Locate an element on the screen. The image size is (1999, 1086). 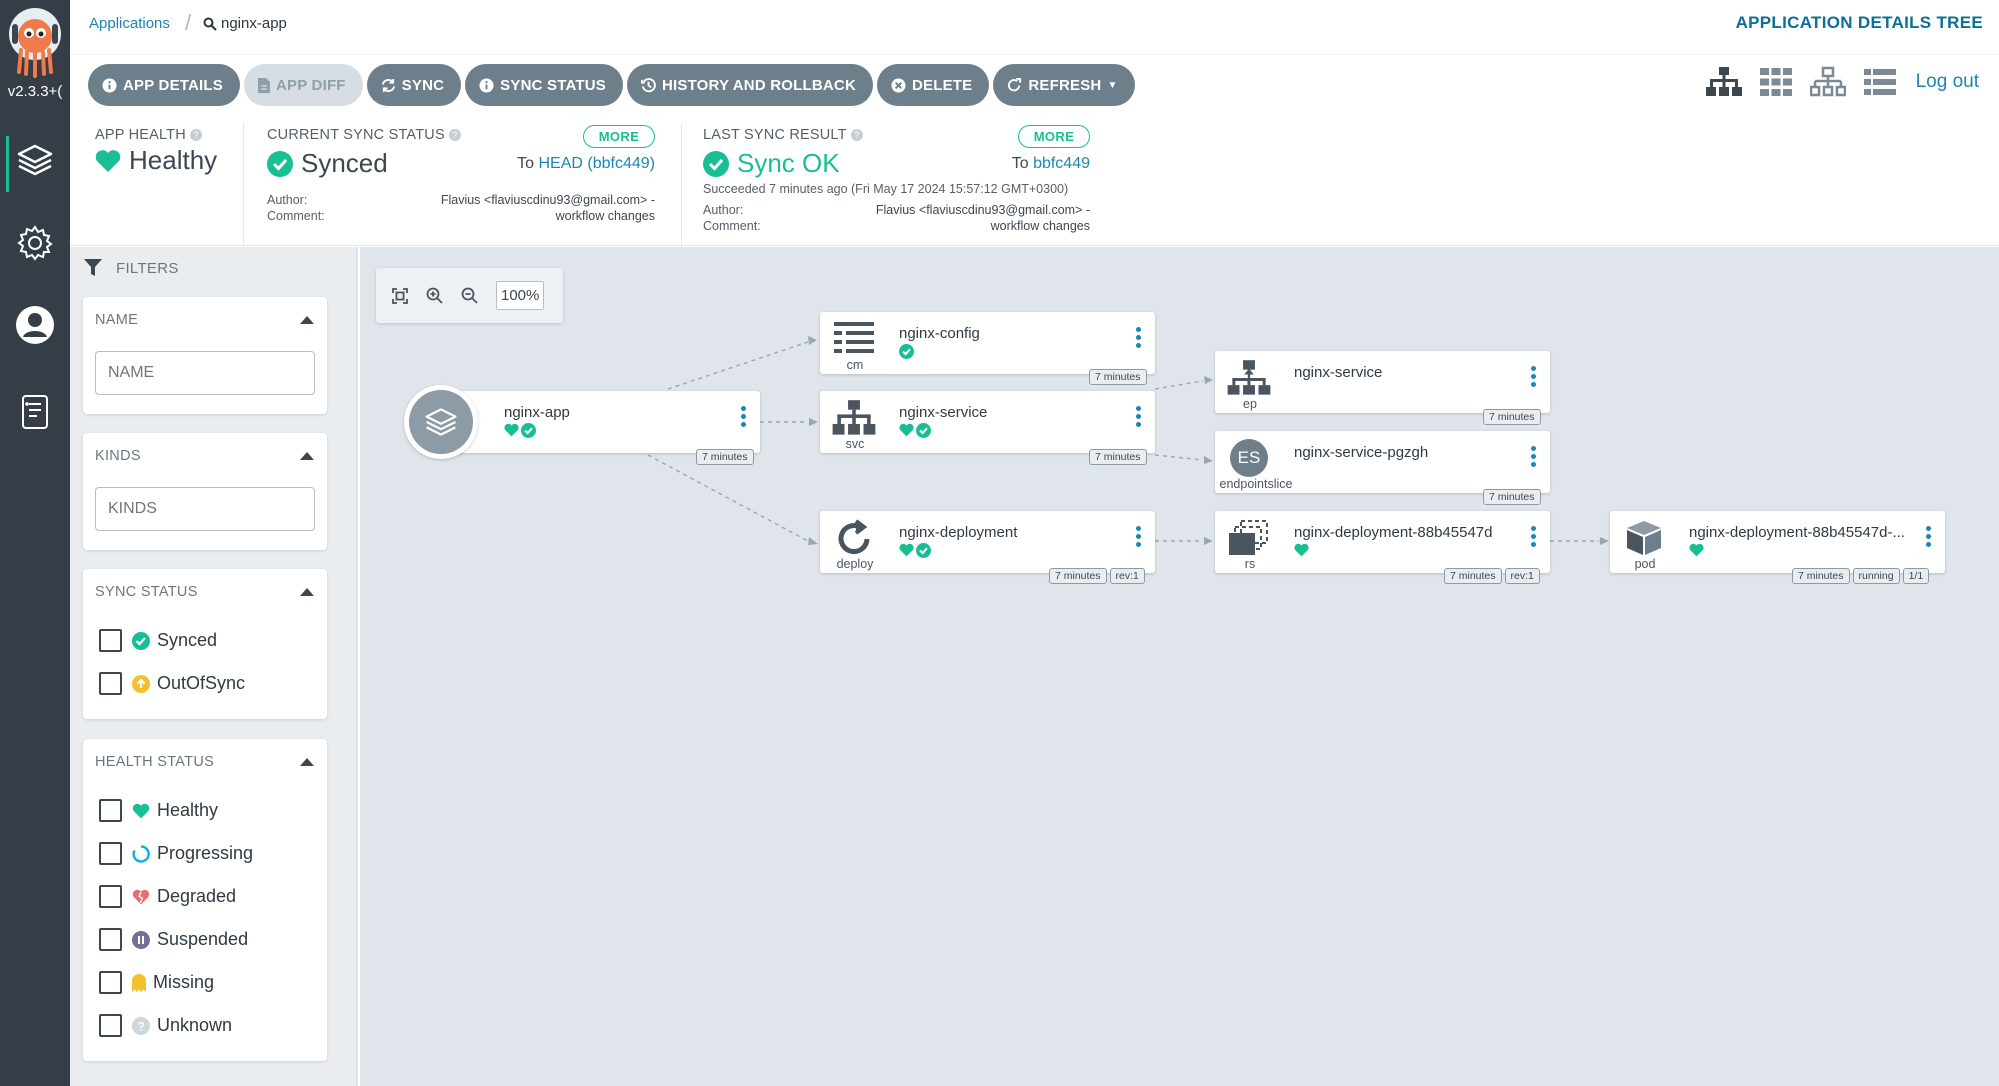
node-kind: endpointslice is located at coordinates (1256, 484).